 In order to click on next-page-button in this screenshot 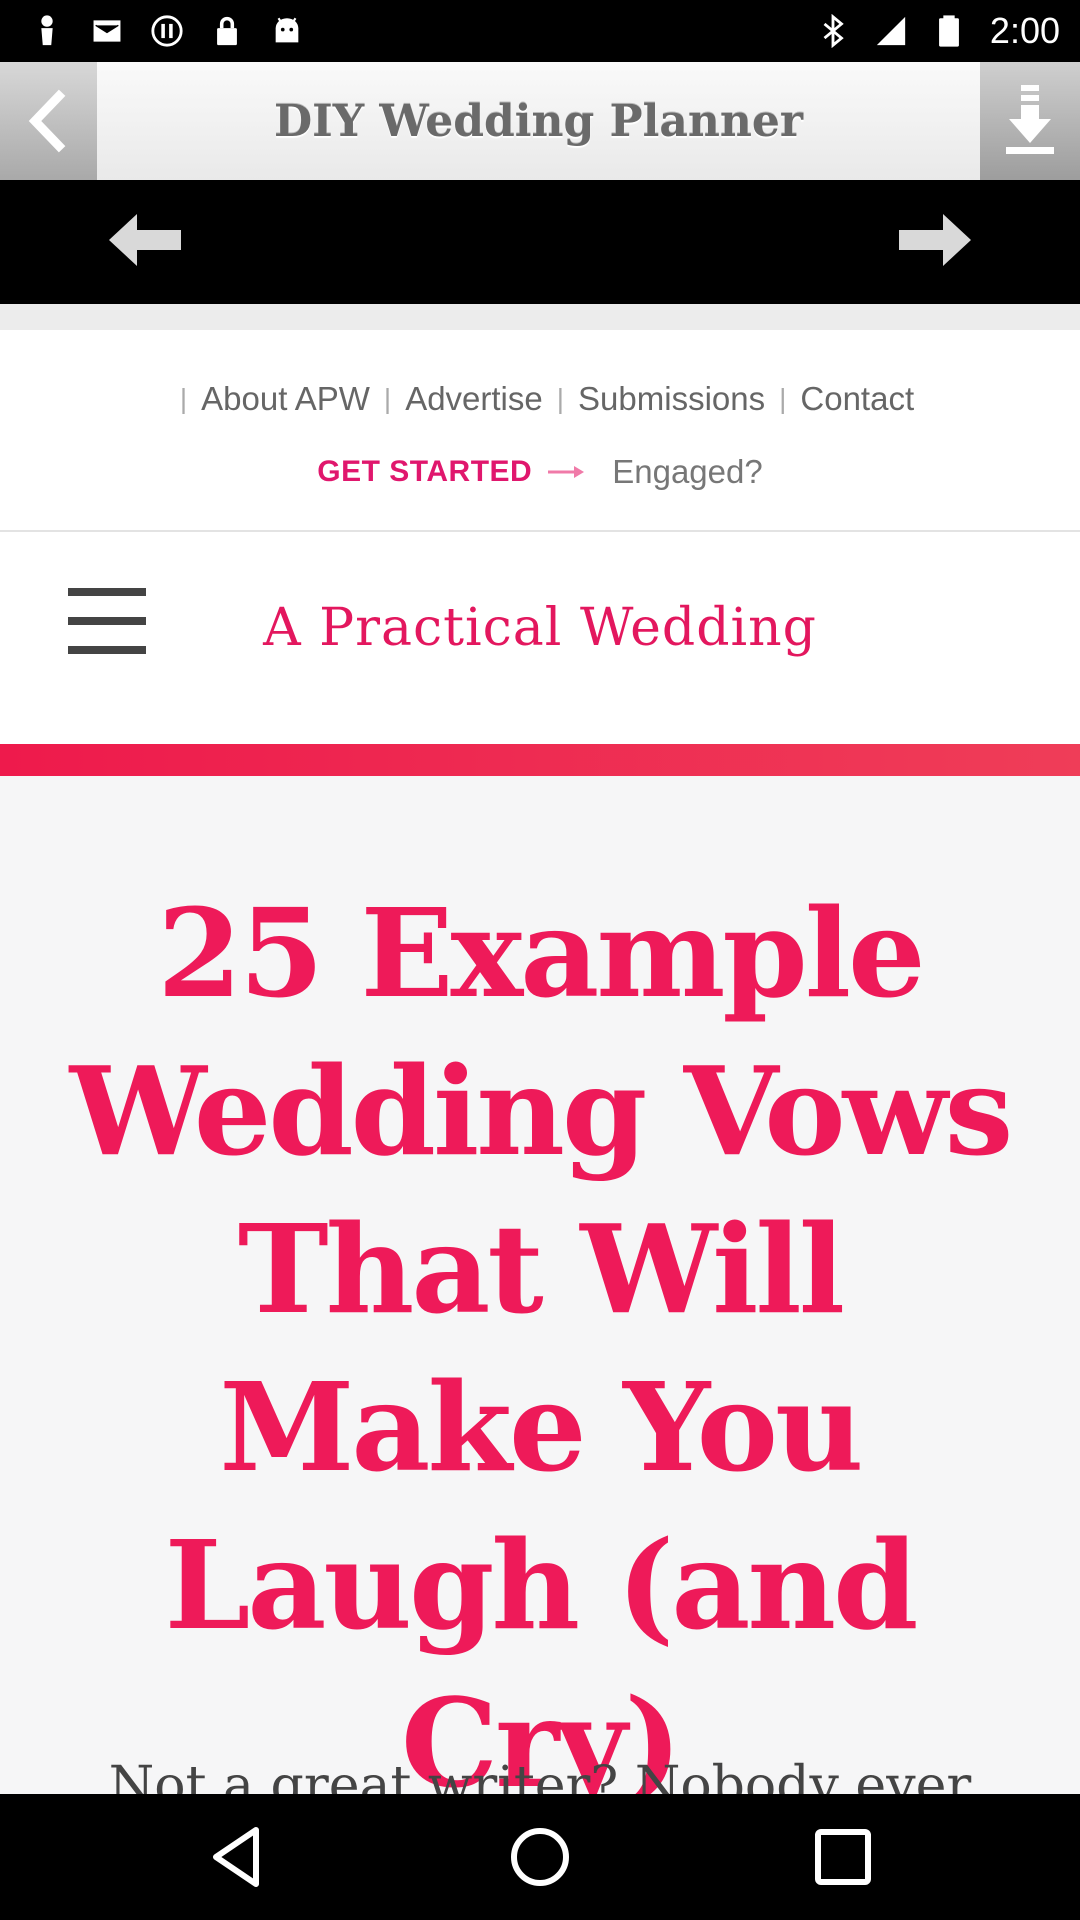, I will do `click(935, 240)`.